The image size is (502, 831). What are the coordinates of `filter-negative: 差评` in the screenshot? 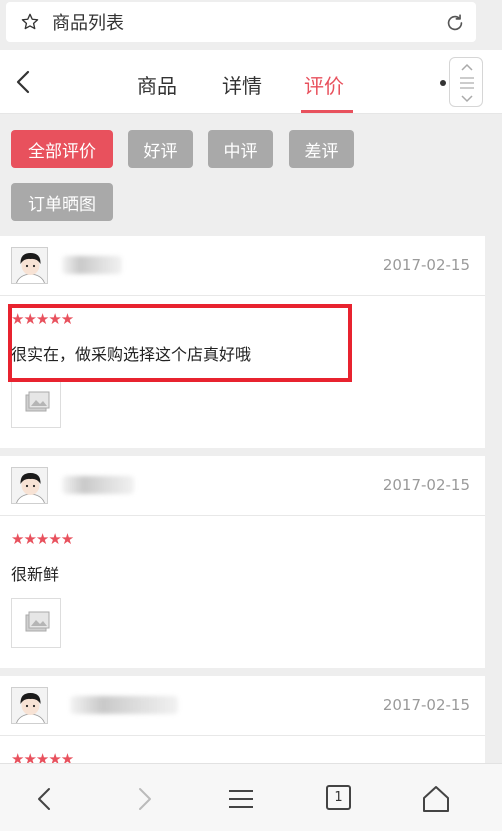 It's located at (321, 149).